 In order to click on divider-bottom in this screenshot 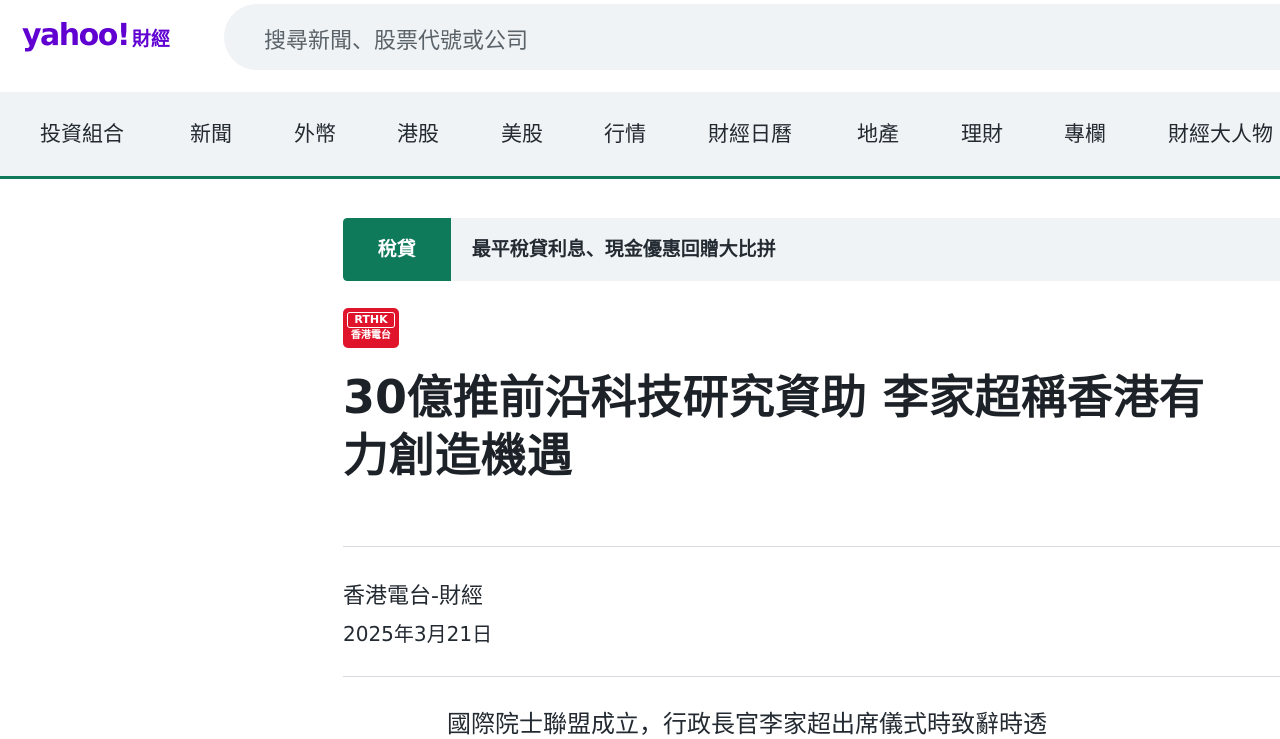, I will do `click(811, 676)`.